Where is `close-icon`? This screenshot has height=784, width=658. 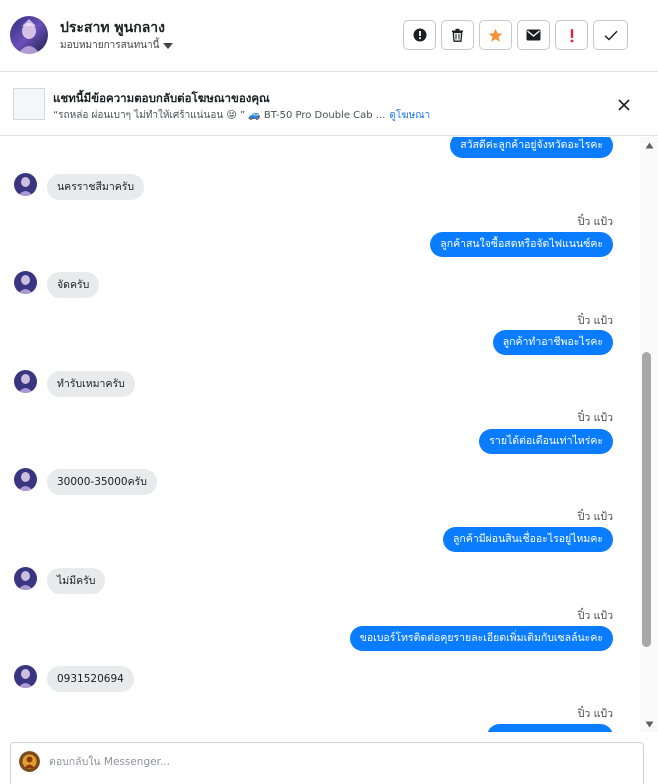 close-icon is located at coordinates (624, 105).